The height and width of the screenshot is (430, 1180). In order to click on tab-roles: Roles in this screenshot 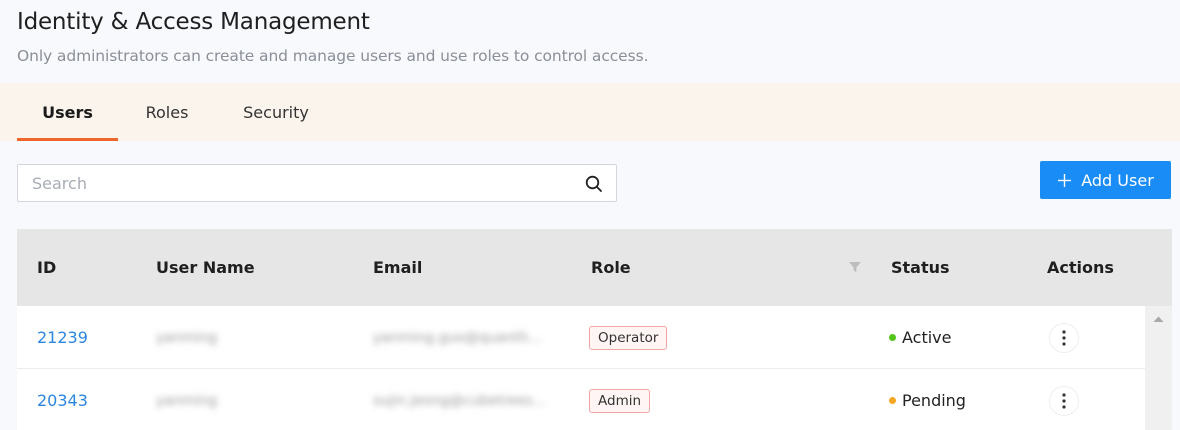, I will do `click(167, 112)`.